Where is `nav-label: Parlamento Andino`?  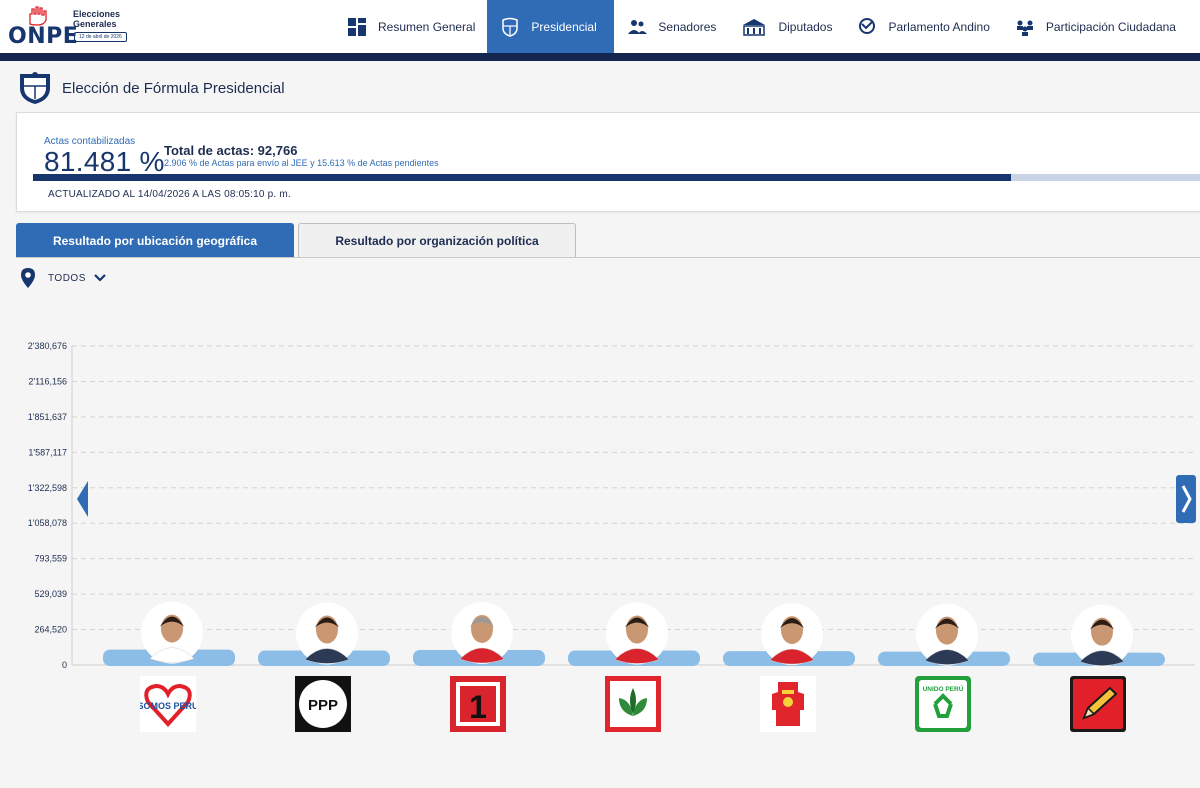 nav-label: Parlamento Andino is located at coordinates (939, 26).